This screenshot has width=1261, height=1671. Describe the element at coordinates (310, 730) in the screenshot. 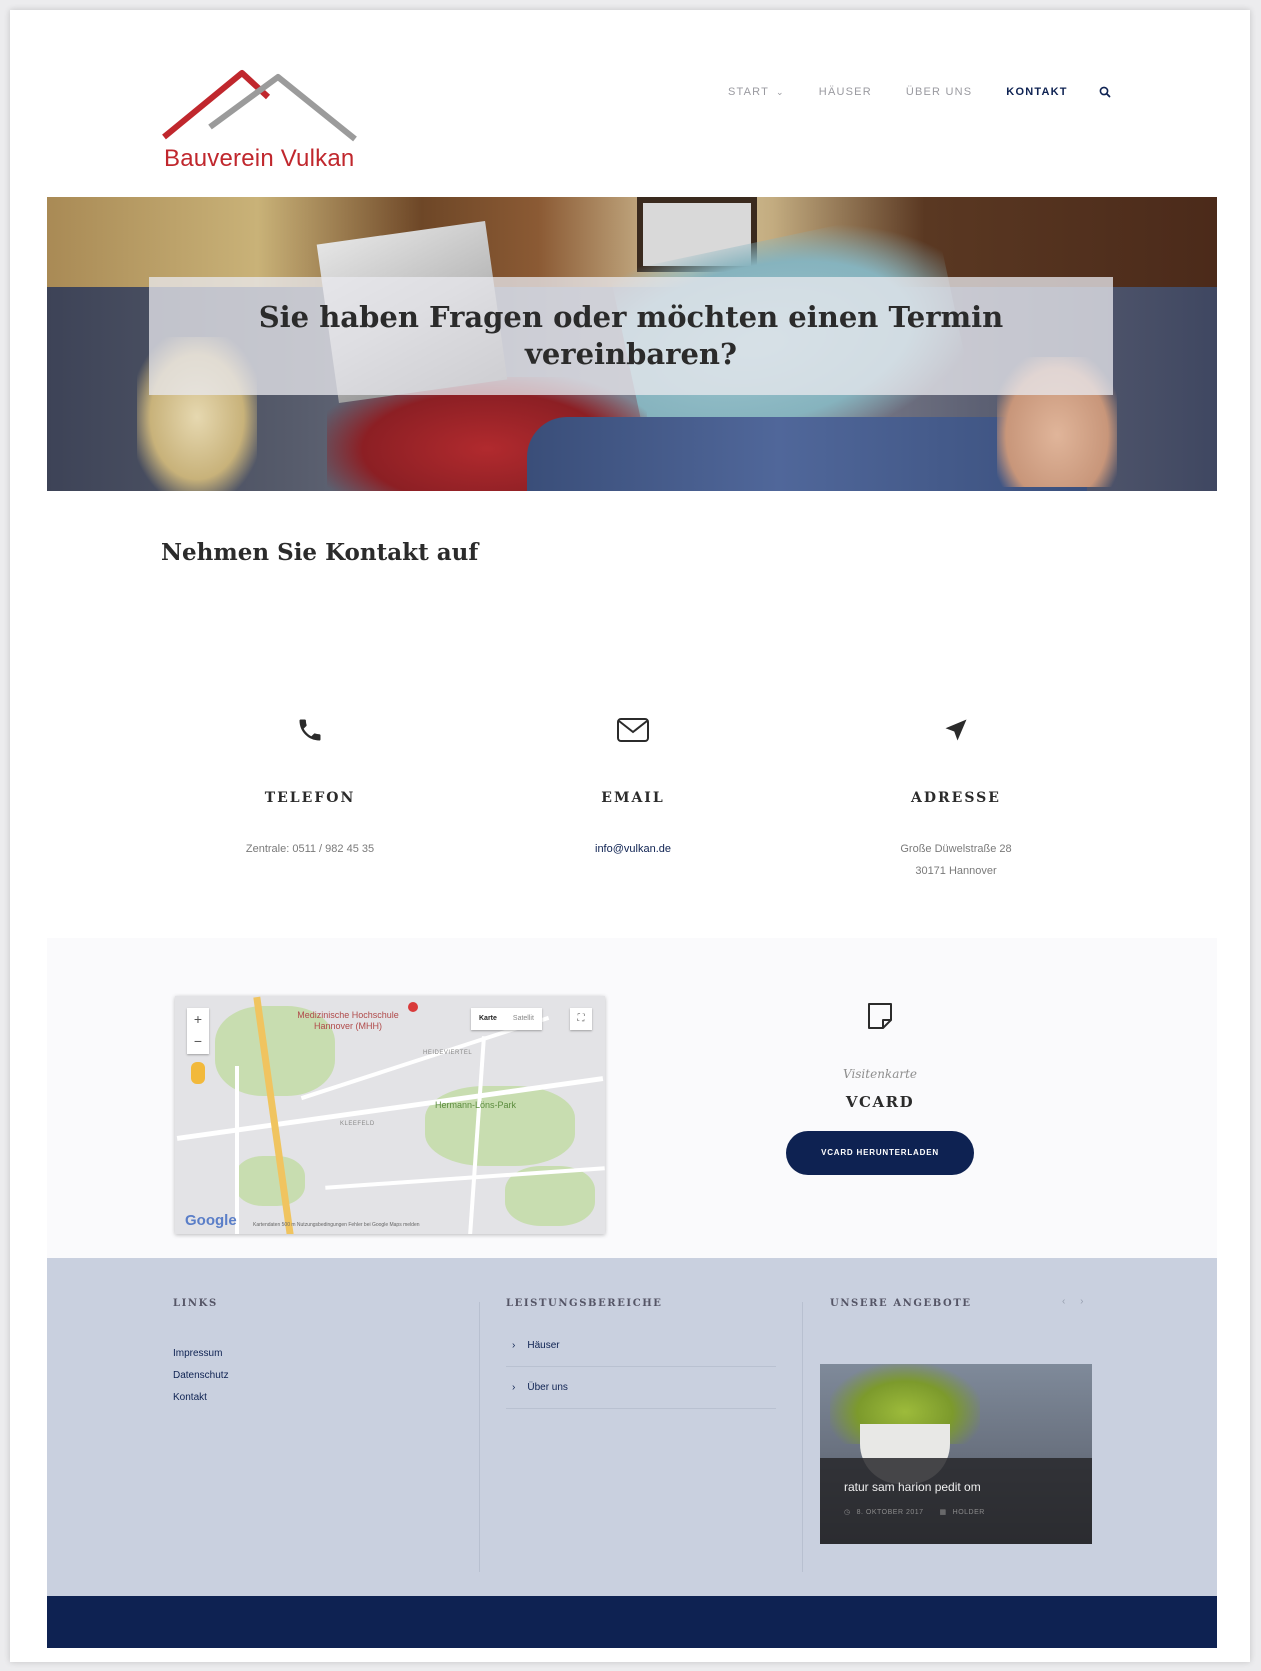

I see `phone-icon` at that location.